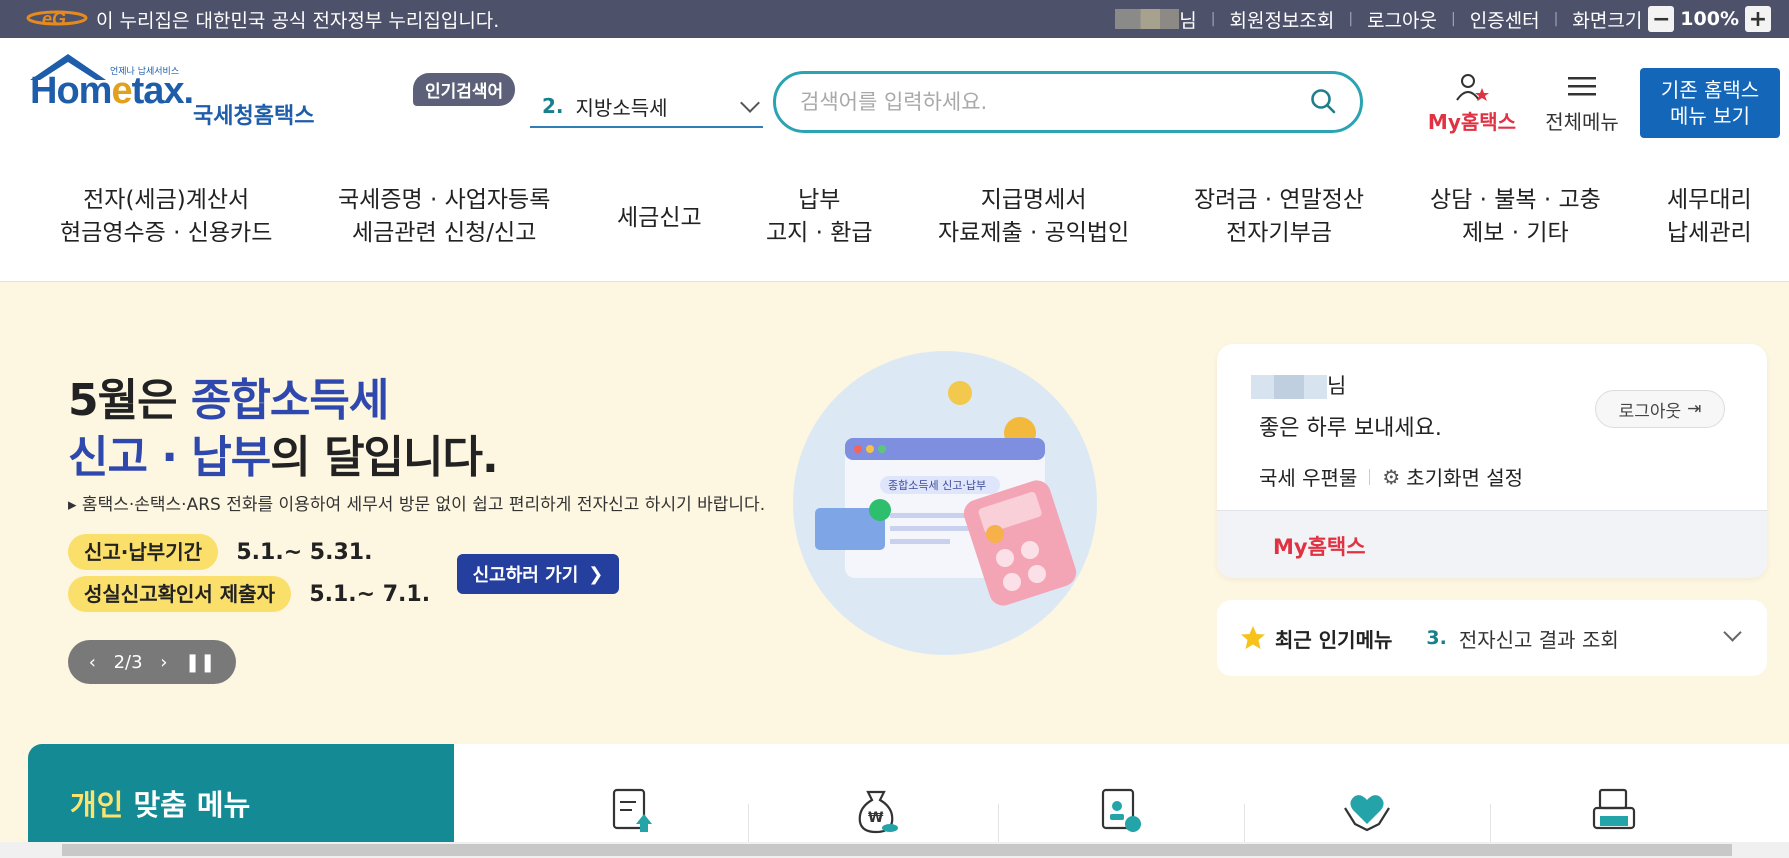 This screenshot has height=858, width=1789. What do you see at coordinates (1758, 19) in the screenshot?
I see `zoom-in-button: +` at bounding box center [1758, 19].